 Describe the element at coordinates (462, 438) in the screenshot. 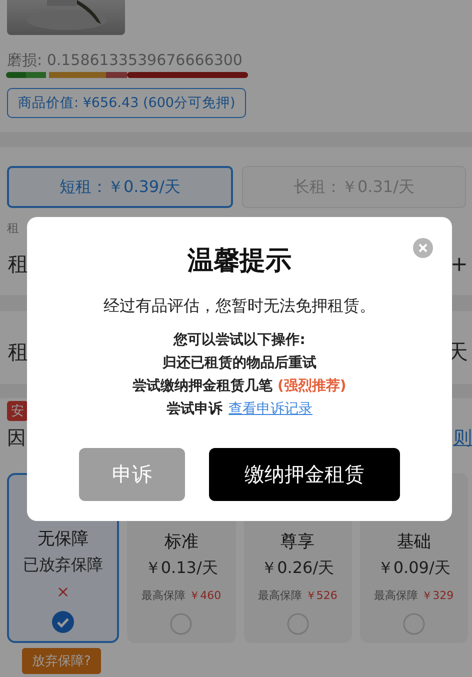

I see `rules-link: 则` at that location.